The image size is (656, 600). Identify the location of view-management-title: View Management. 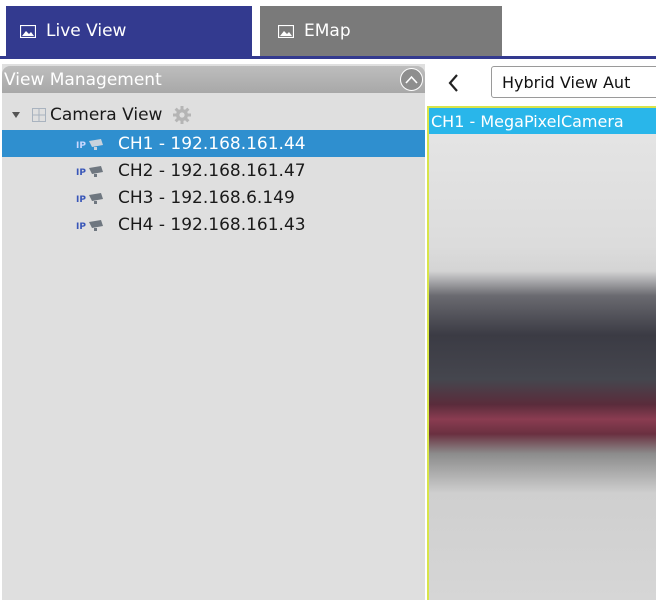
(83, 79).